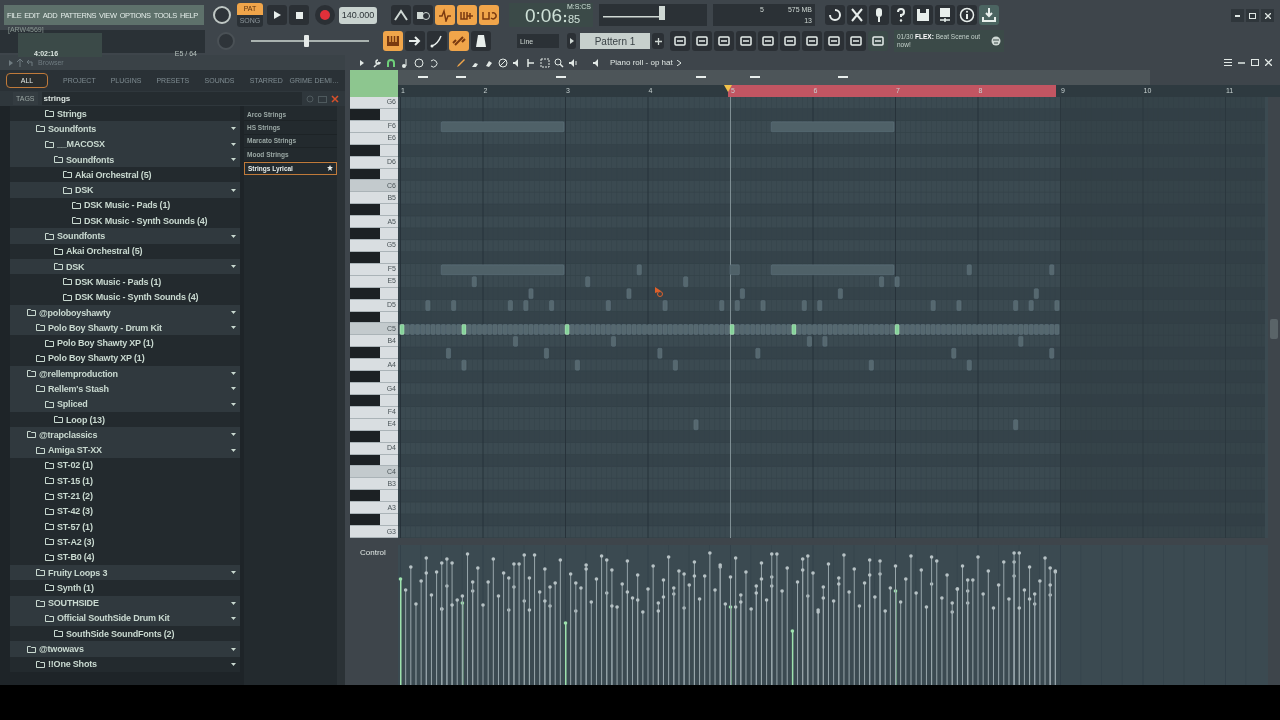 The height and width of the screenshot is (720, 1280). What do you see at coordinates (125, 221) in the screenshot?
I see `folder-item: DSK Music - Synth Sounds (4)` at bounding box center [125, 221].